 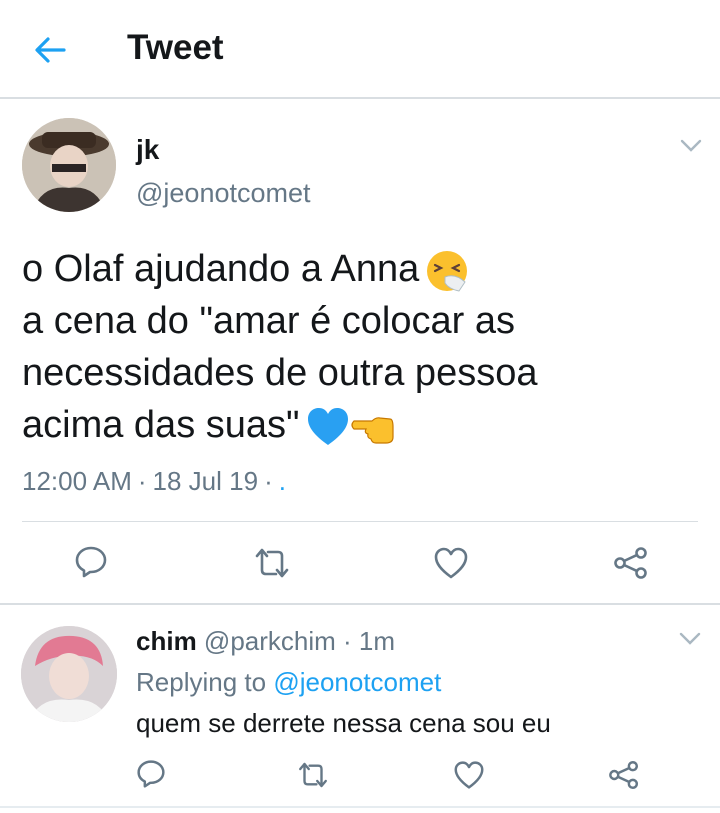 I want to click on tweet-line-text: o Olaf ajudando a Anna, so click(x=221, y=269).